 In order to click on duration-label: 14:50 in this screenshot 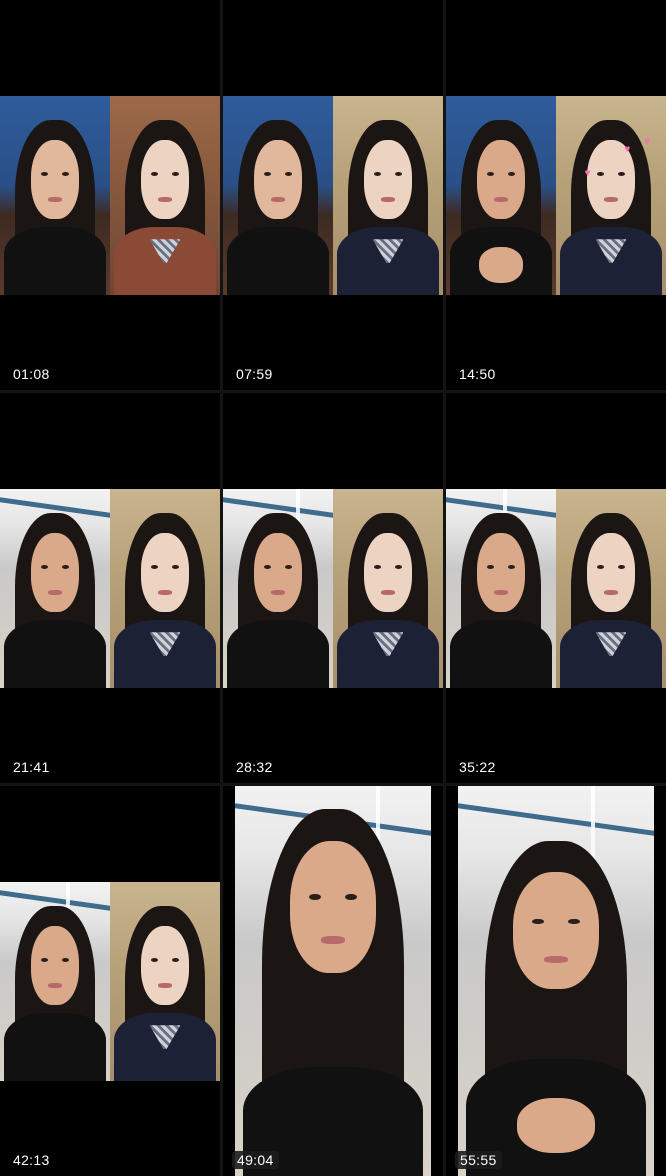, I will do `click(477, 374)`.